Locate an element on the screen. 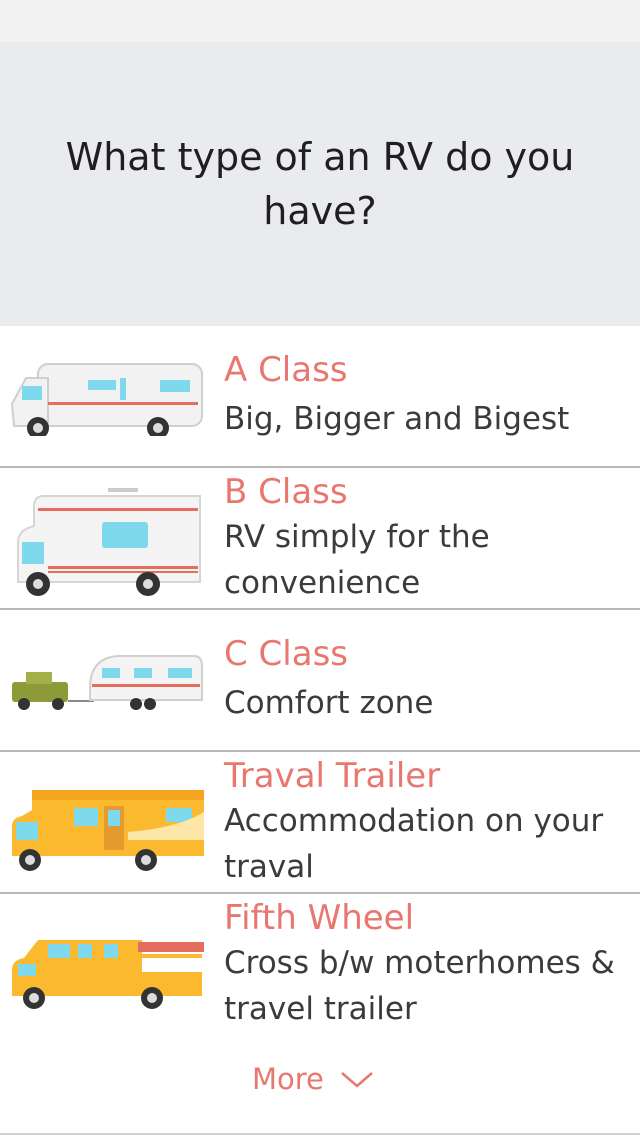 This screenshot has width=640, height=1136. question-title: What type of an RV do you have? is located at coordinates (320, 184).